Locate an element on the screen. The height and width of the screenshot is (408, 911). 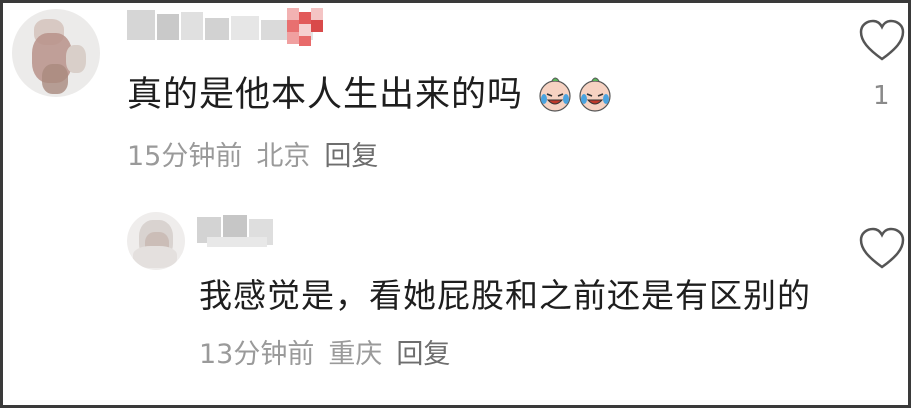
reply-like-button is located at coordinates (882, 251).